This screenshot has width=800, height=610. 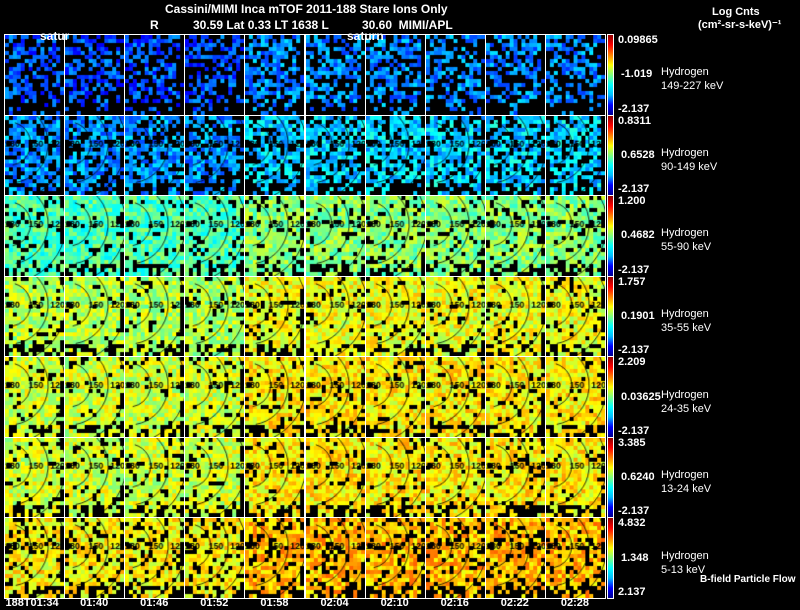 What do you see at coordinates (632, 362) in the screenshot?
I see `colorbar-max-label: 2.209` at bounding box center [632, 362].